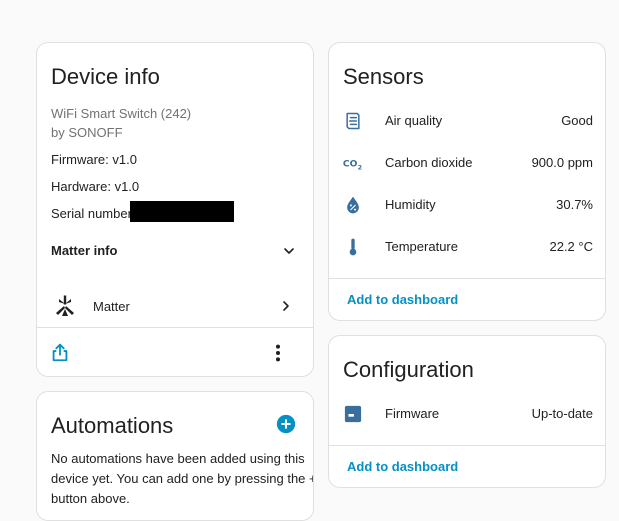  I want to click on configuration-divider, so click(467, 445).